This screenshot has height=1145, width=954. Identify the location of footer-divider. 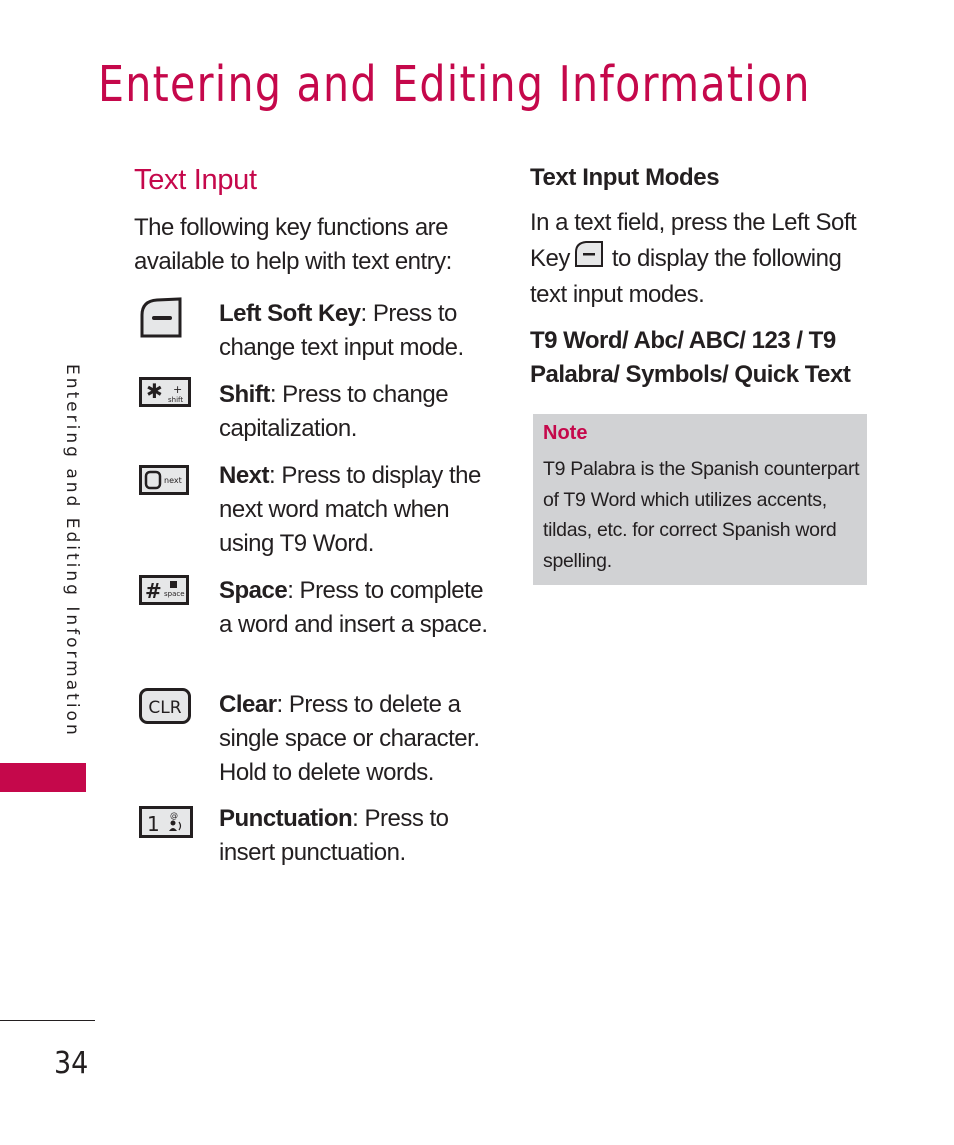
(47, 1020).